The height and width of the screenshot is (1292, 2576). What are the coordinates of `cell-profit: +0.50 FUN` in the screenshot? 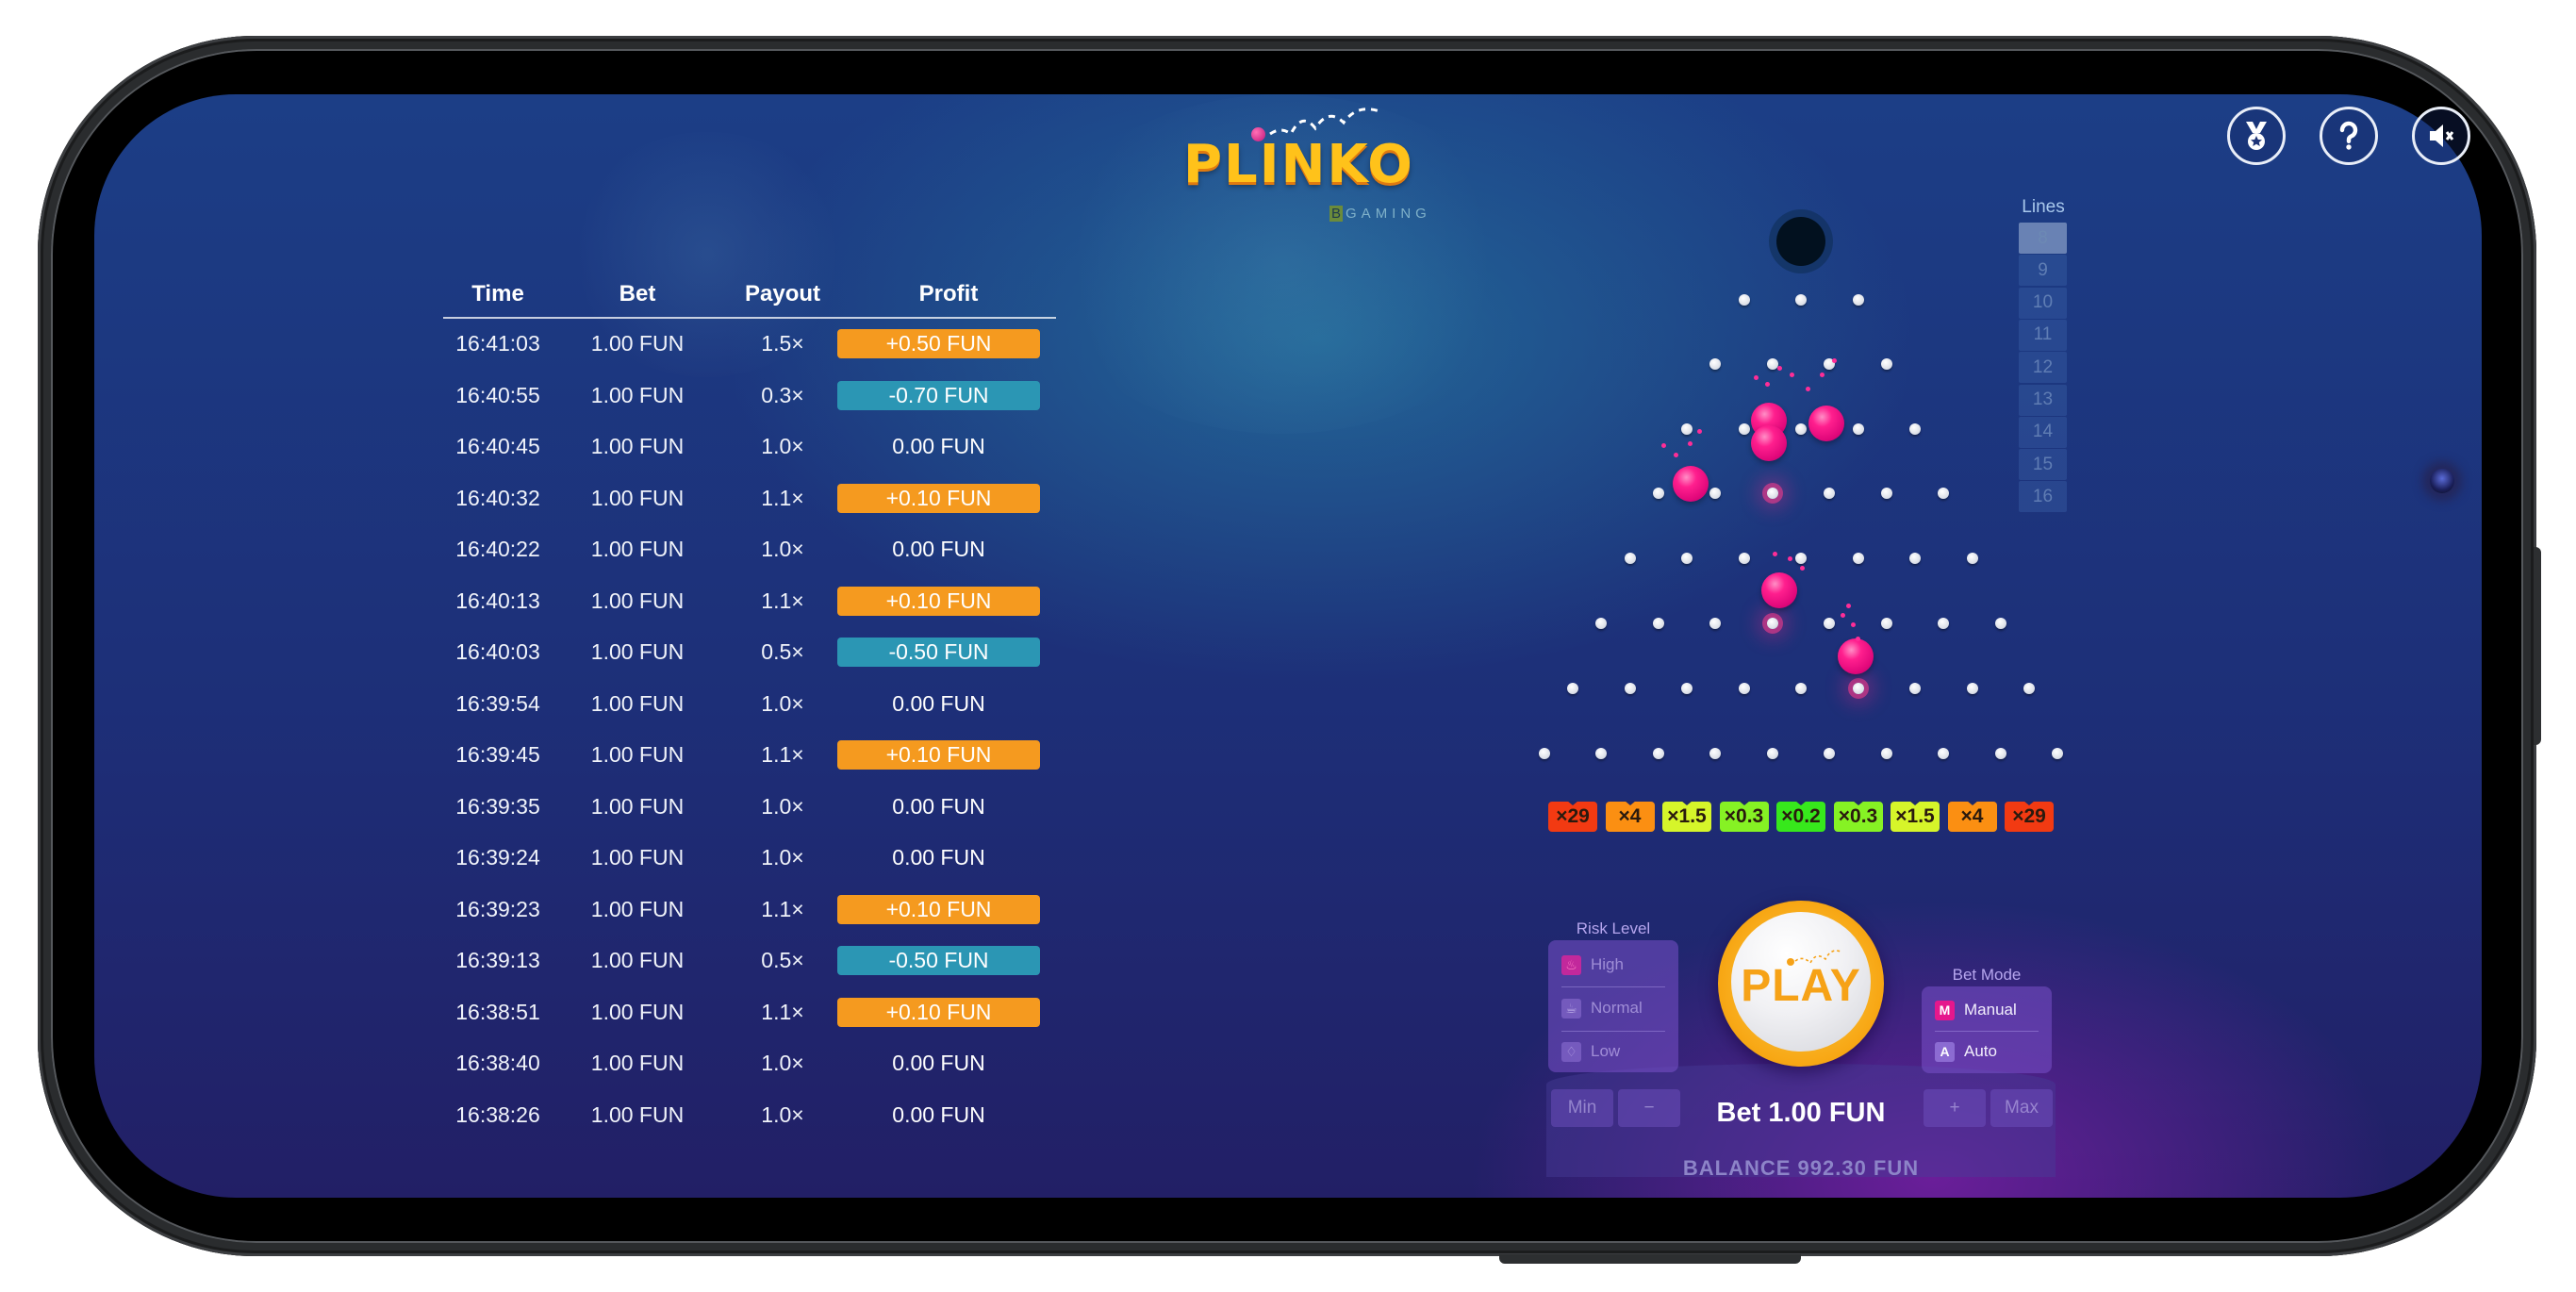 It's located at (938, 343).